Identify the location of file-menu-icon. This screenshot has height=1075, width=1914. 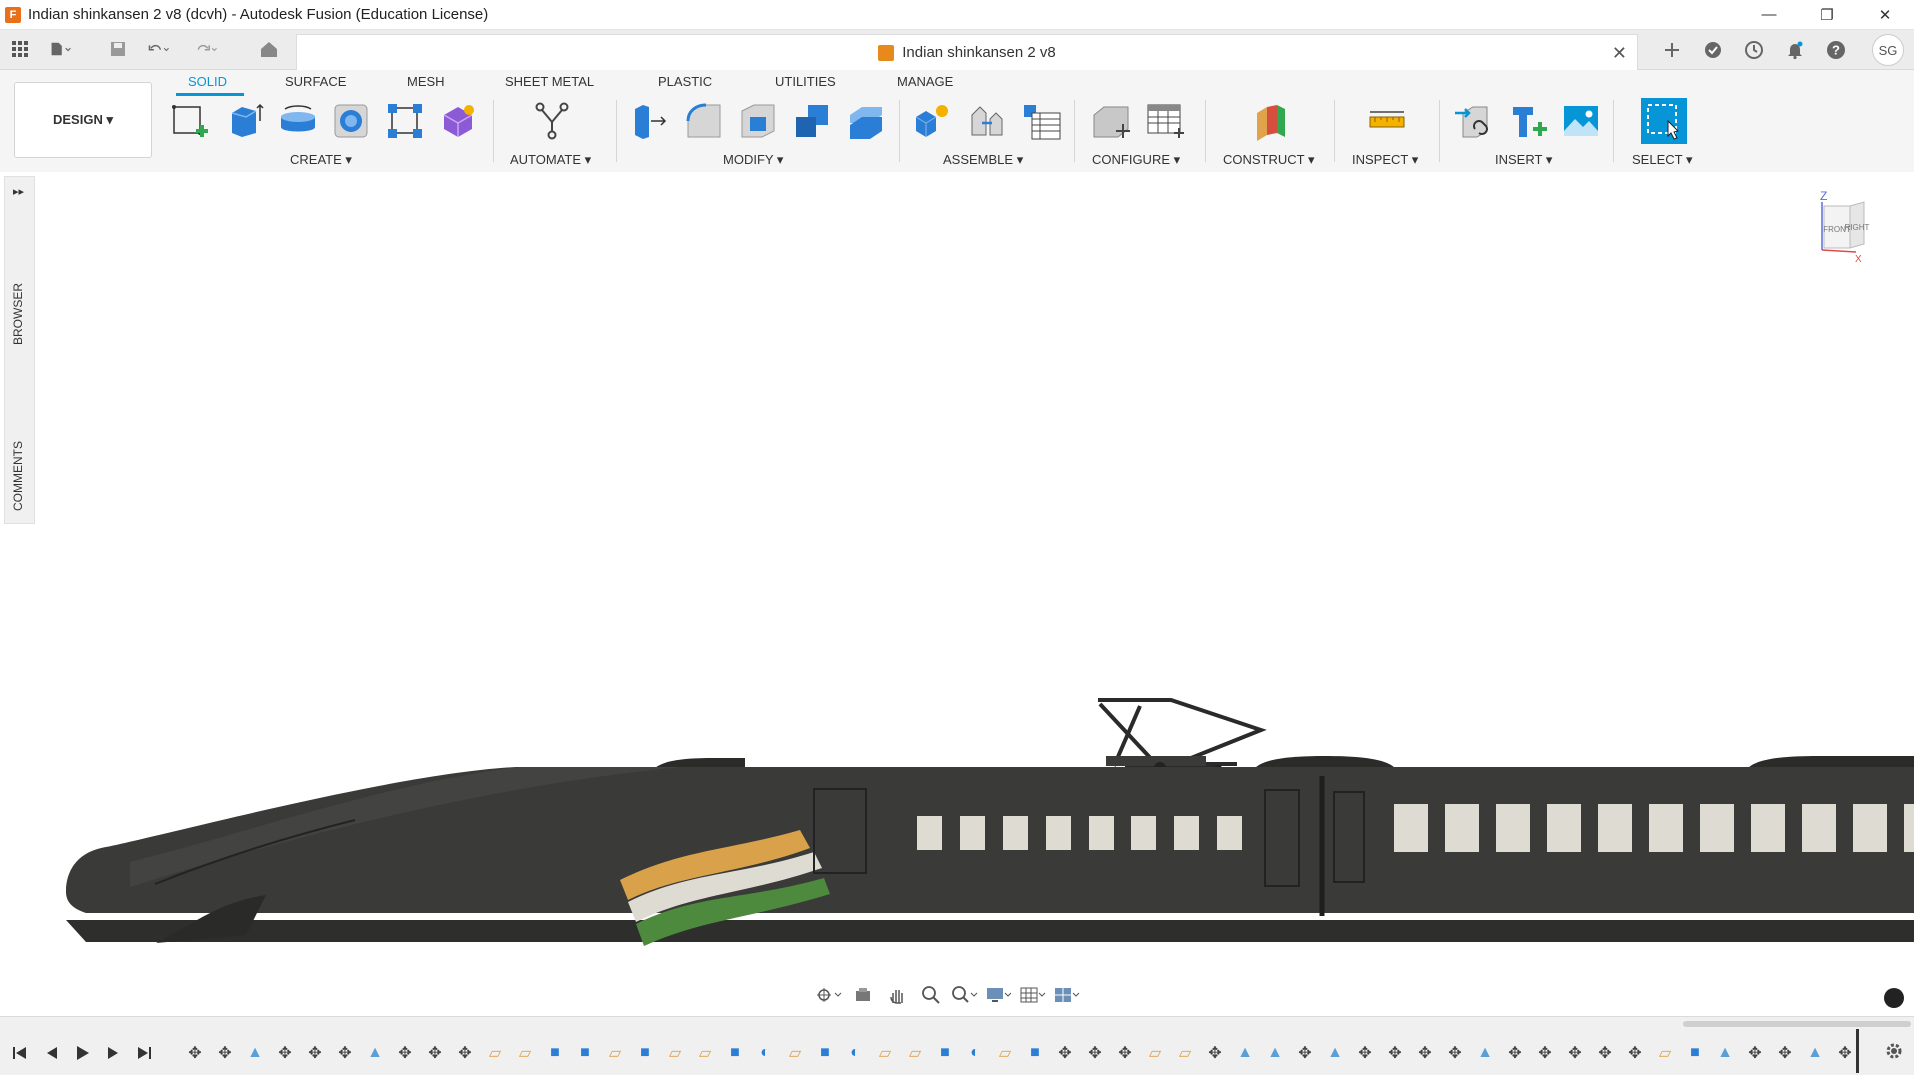
(61, 49).